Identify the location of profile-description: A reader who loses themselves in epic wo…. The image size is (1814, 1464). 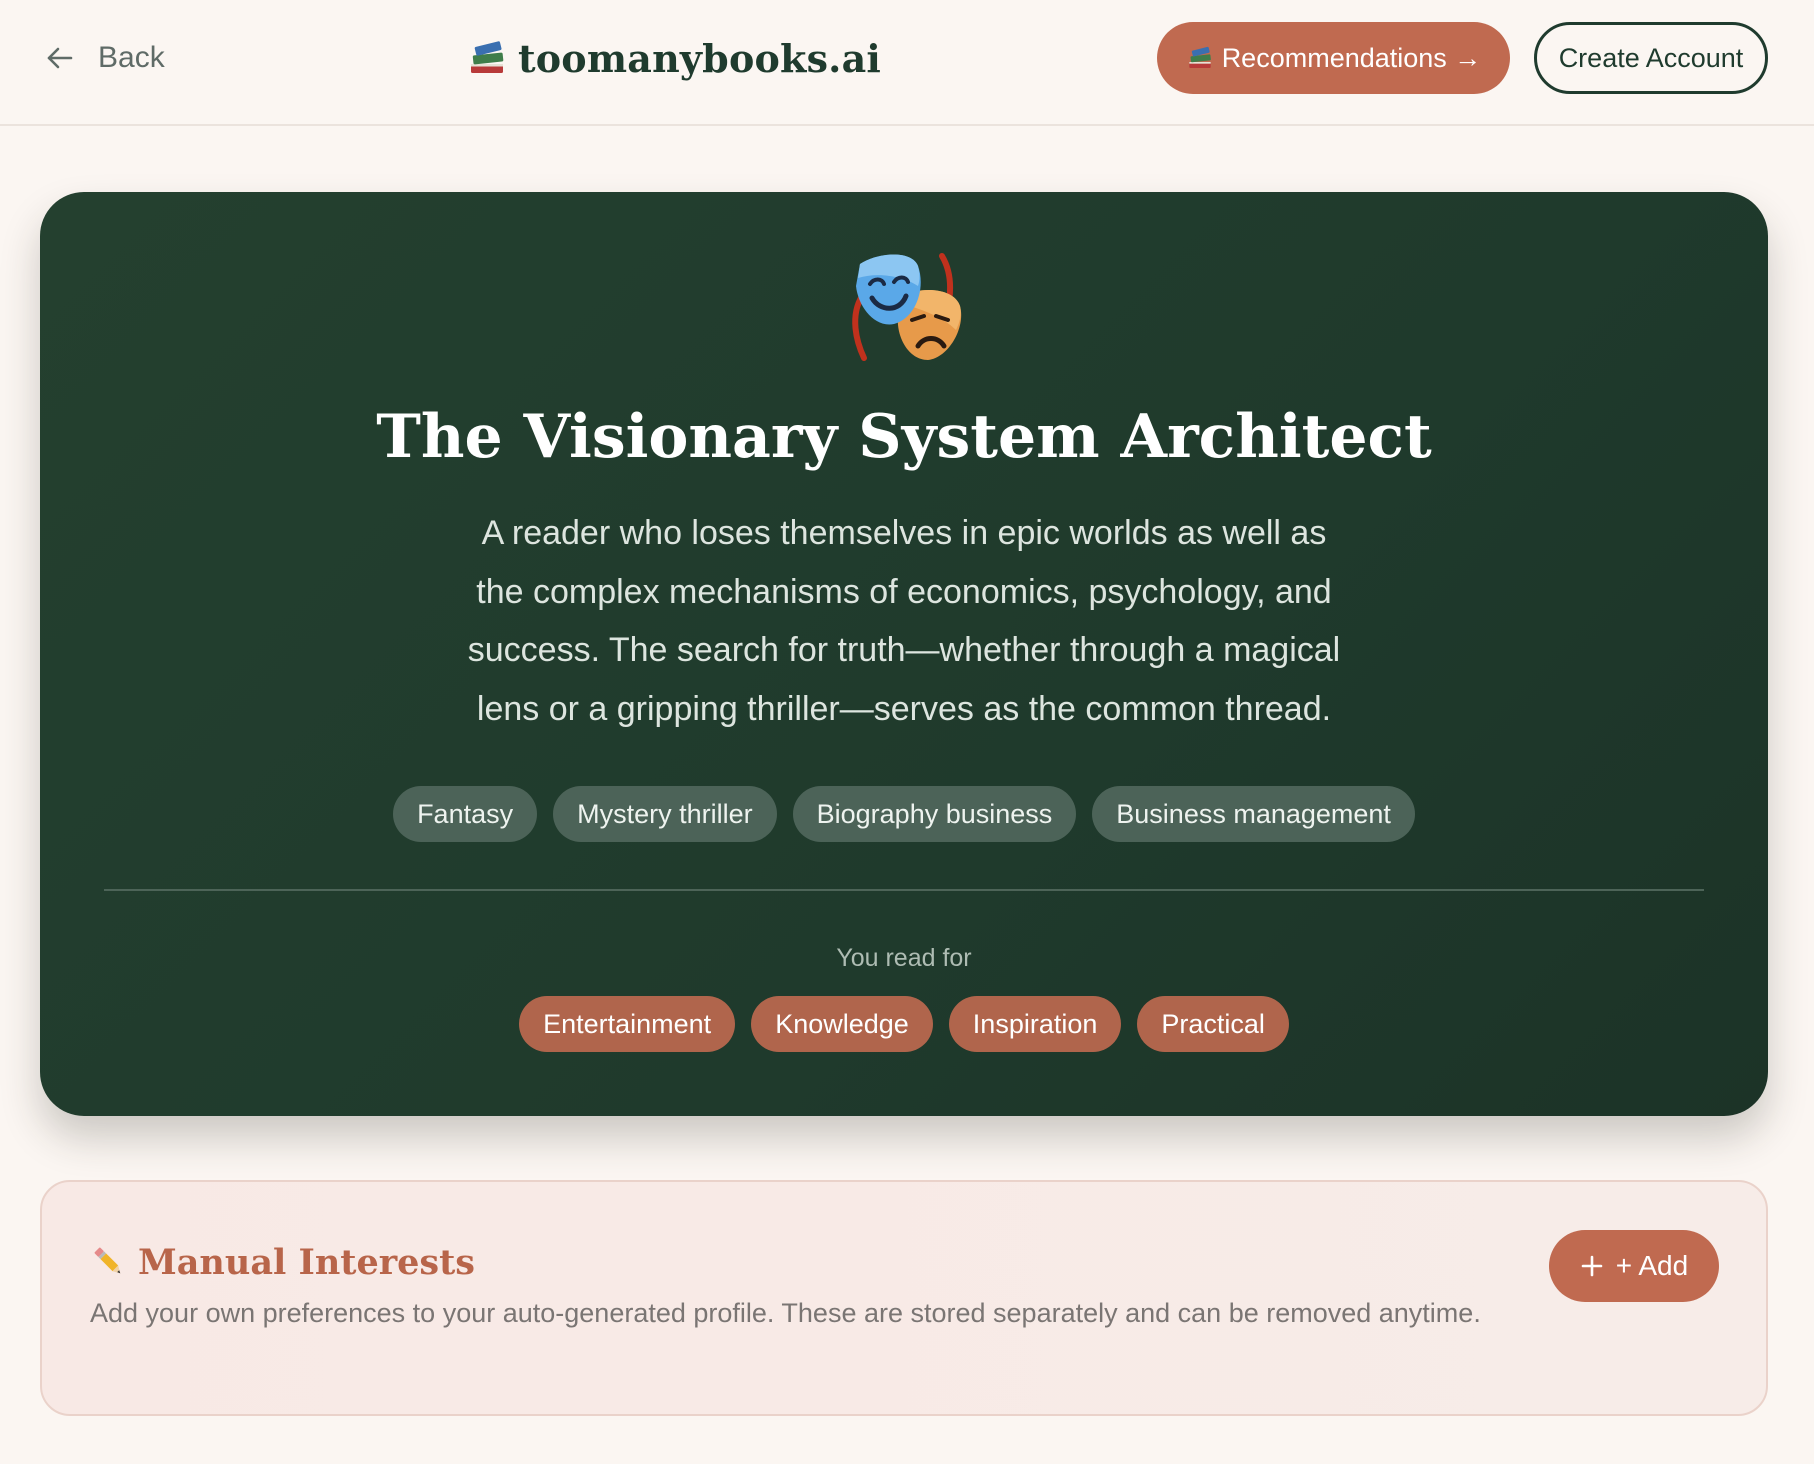
(904, 621).